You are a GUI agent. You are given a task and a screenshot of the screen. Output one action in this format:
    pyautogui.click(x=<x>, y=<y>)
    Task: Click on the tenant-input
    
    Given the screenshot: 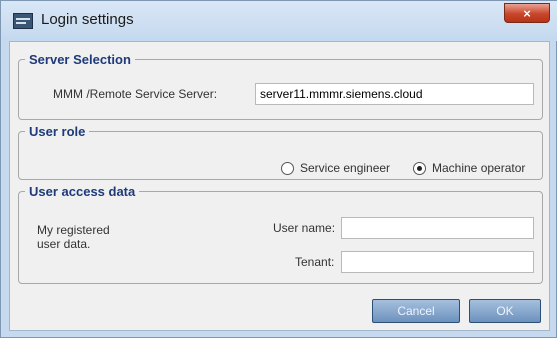 What is the action you would take?
    pyautogui.click(x=437, y=262)
    